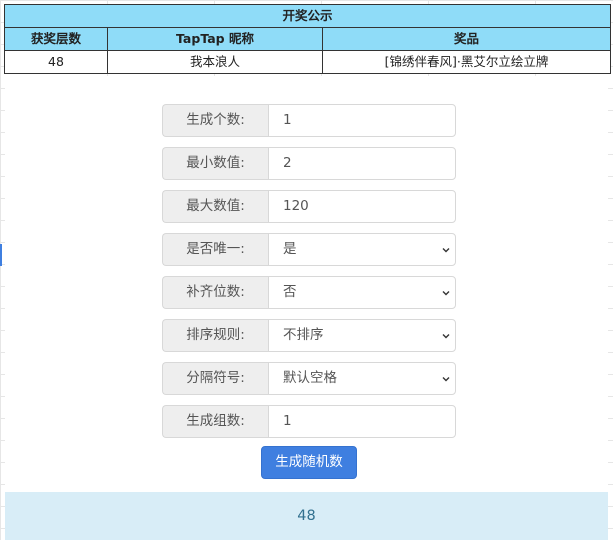  Describe the element at coordinates (215, 206) in the screenshot. I see `field-max-label: 最大数值:` at that location.